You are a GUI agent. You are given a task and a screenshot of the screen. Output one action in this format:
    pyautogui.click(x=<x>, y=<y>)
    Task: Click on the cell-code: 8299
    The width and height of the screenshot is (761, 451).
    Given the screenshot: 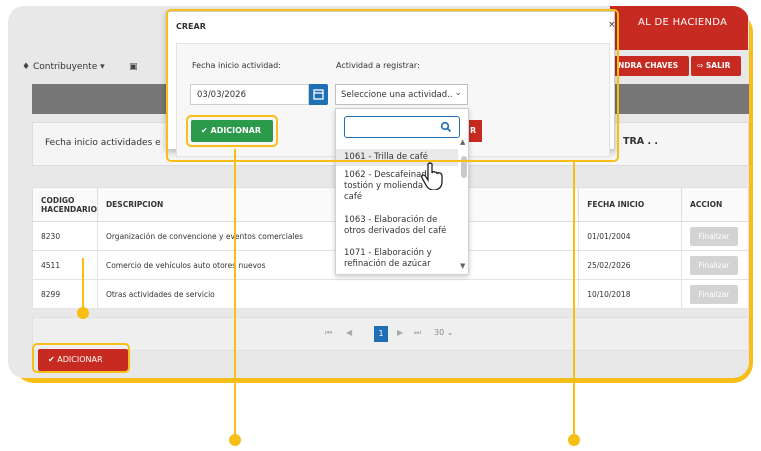 What is the action you would take?
    pyautogui.click(x=65, y=294)
    